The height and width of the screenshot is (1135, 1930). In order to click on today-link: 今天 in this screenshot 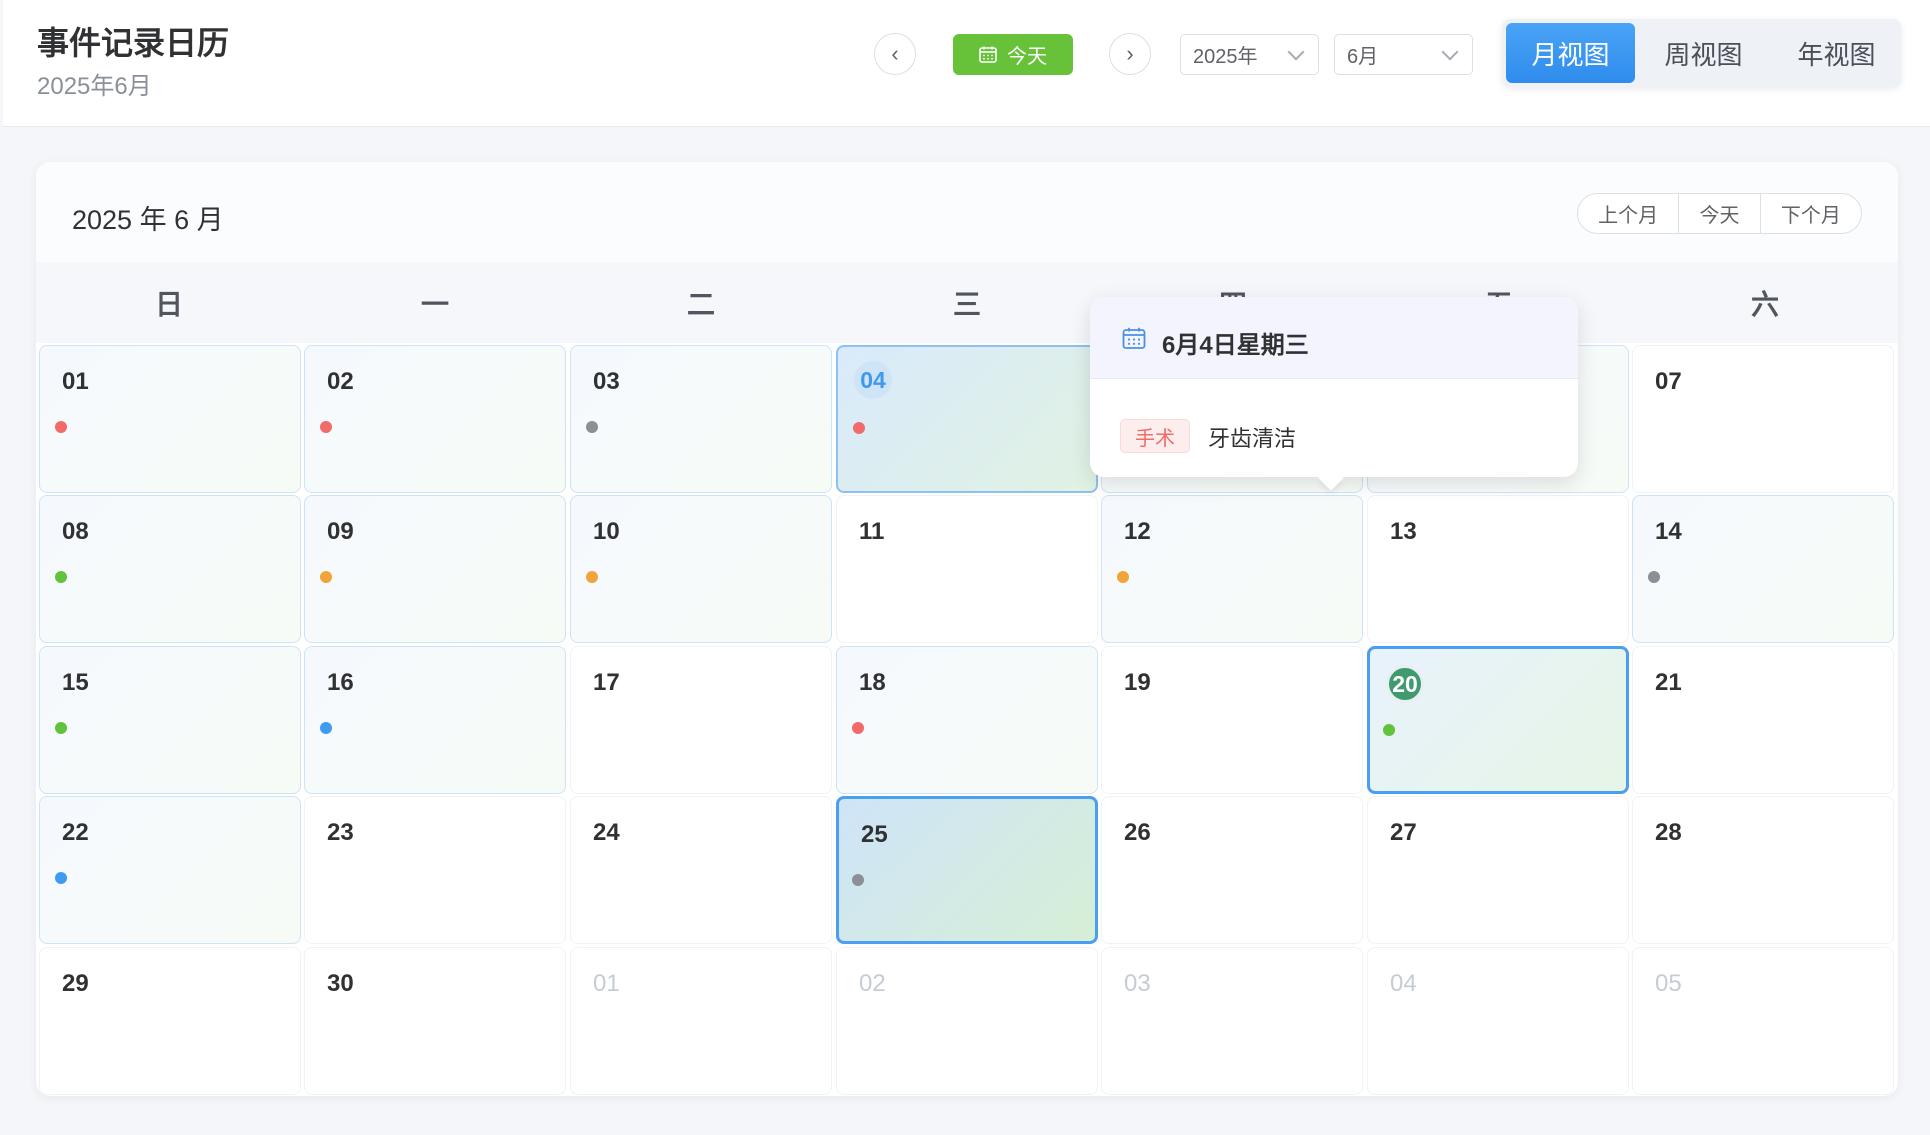, I will do `click(1720, 213)`.